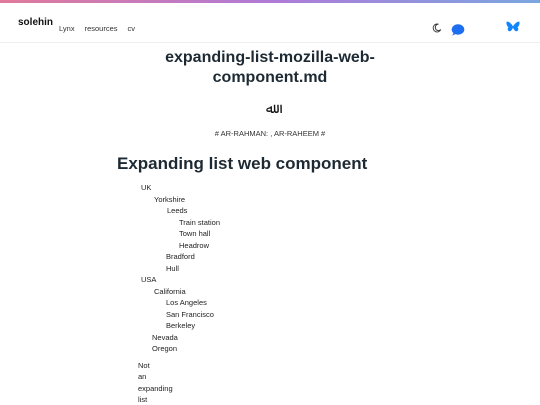 Image resolution: width=540 pixels, height=405 pixels. What do you see at coordinates (194, 245) in the screenshot?
I see `list-item-headrow: Headrow` at bounding box center [194, 245].